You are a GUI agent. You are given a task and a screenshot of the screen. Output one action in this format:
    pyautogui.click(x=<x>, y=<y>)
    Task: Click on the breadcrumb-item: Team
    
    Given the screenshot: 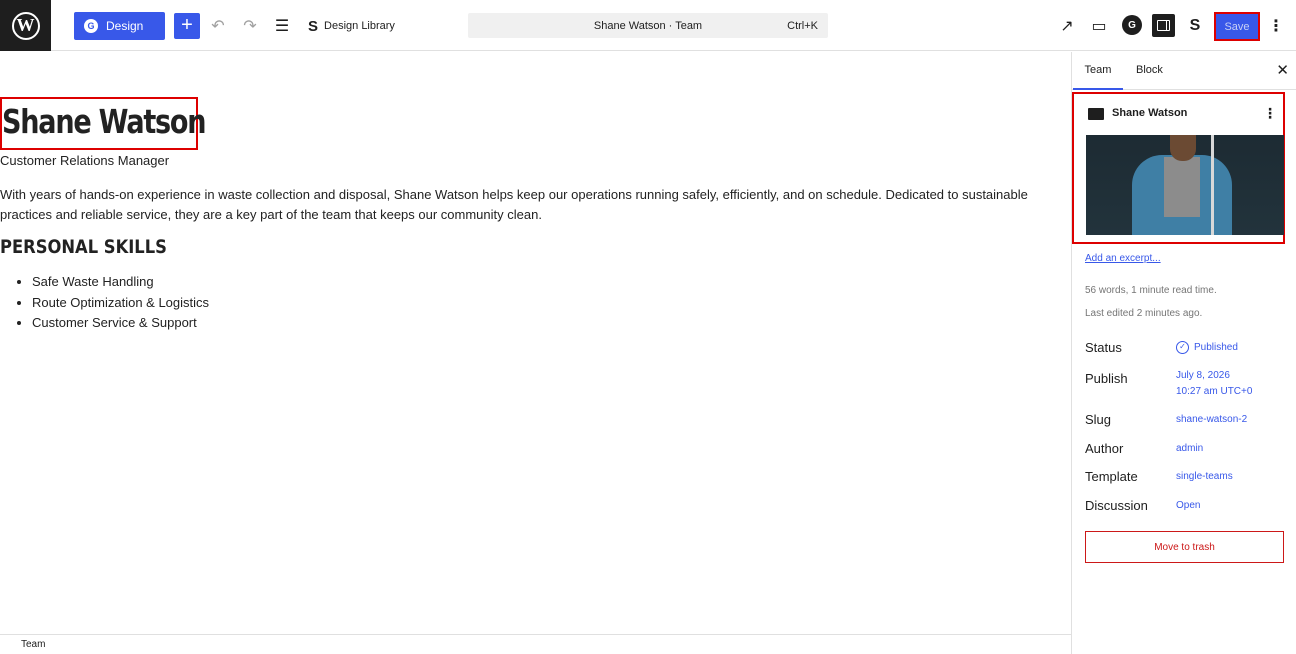 What is the action you would take?
    pyautogui.click(x=33, y=644)
    